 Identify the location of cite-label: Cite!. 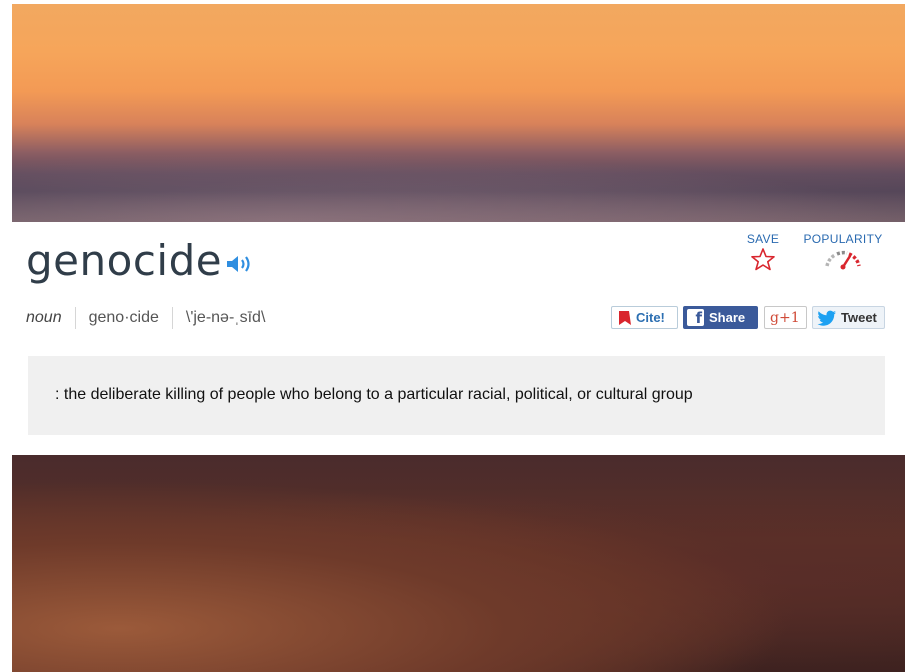
(650, 317).